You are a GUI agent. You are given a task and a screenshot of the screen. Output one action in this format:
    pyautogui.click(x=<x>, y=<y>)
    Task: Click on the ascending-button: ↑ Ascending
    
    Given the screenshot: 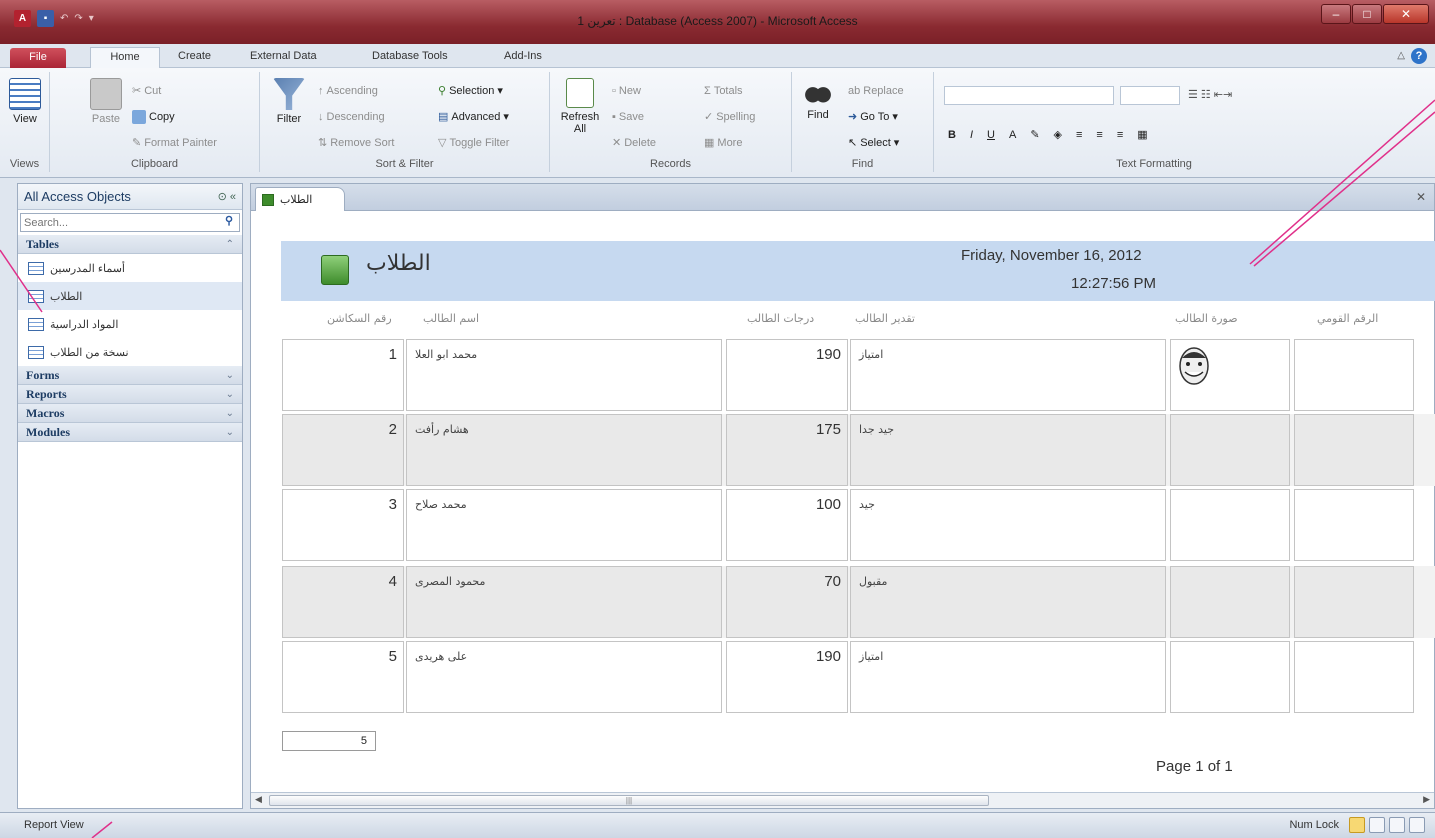 What is the action you would take?
    pyautogui.click(x=348, y=91)
    